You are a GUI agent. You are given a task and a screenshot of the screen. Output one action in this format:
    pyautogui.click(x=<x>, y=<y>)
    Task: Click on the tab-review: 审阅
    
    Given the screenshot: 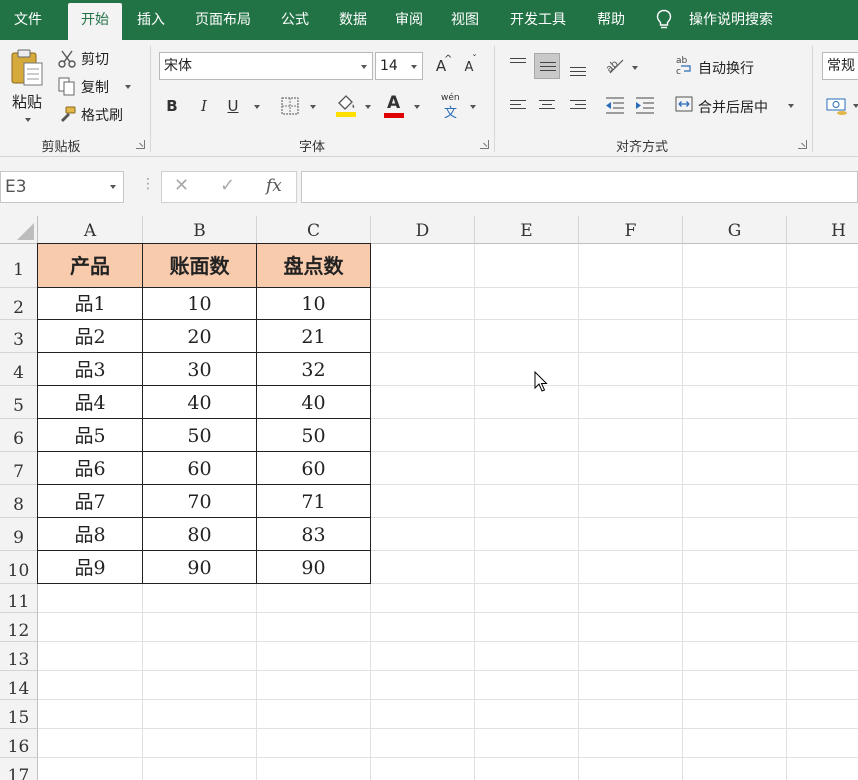 What is the action you would take?
    pyautogui.click(x=409, y=20)
    